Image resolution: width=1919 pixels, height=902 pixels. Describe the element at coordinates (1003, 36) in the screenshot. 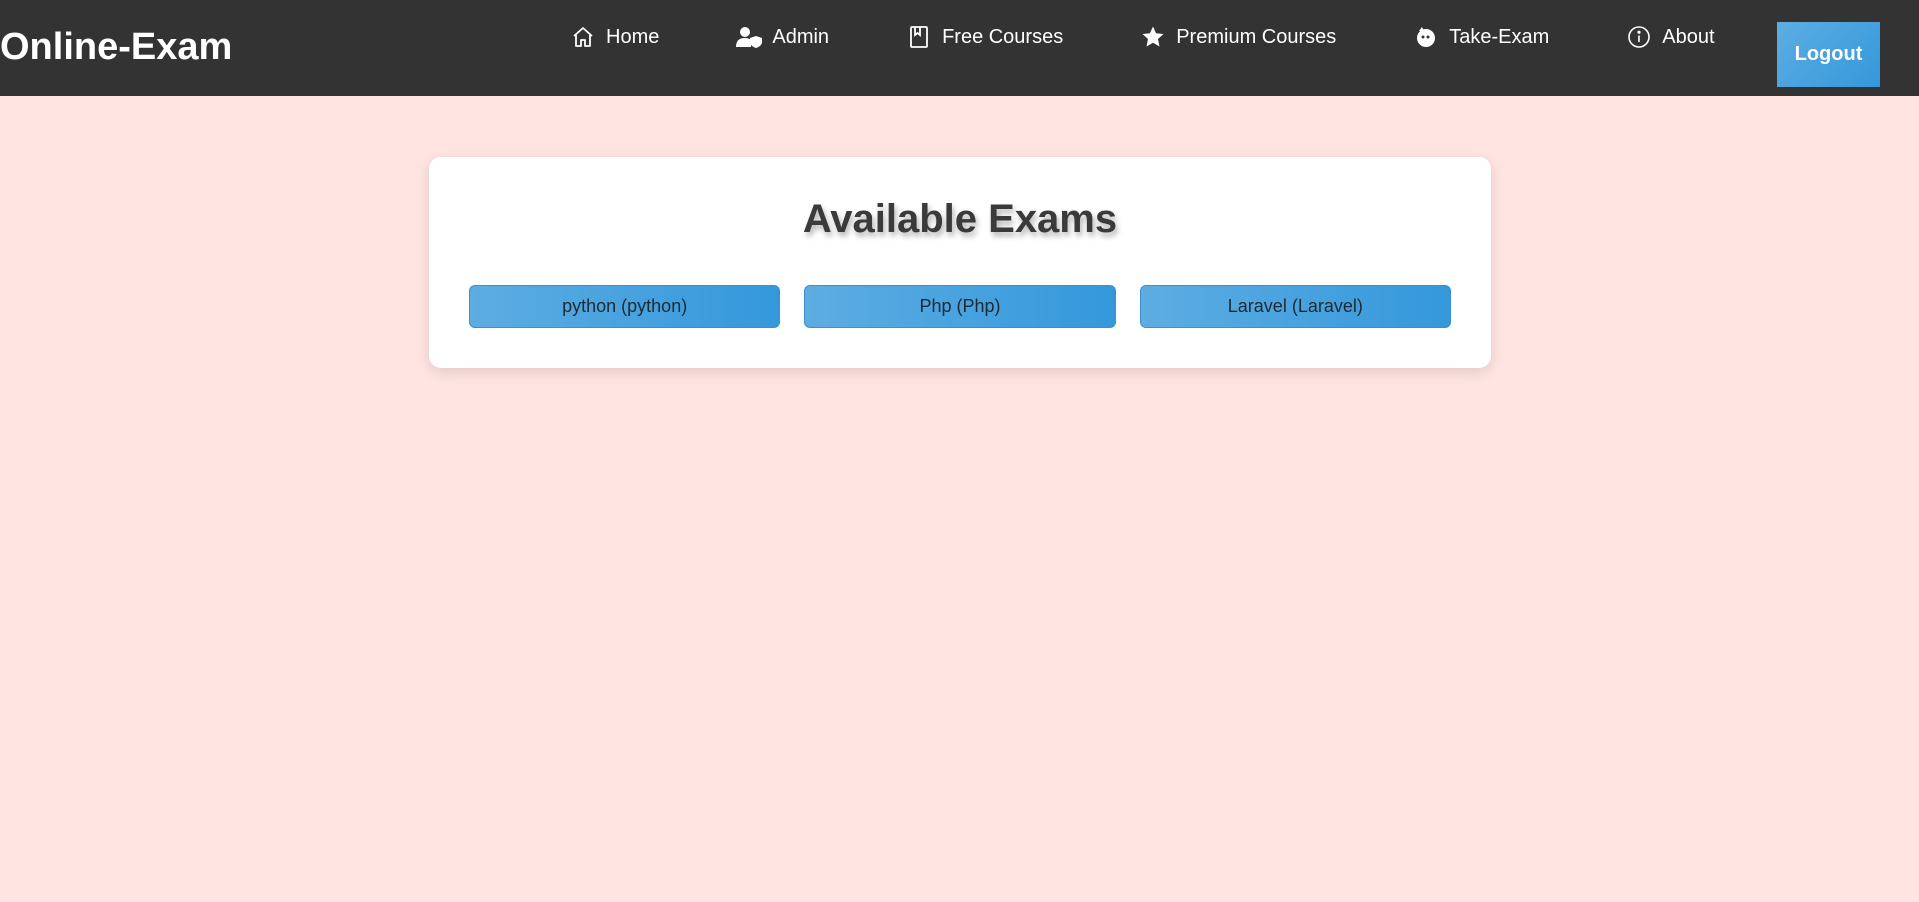

I see `nav-item-label: Free Courses` at that location.